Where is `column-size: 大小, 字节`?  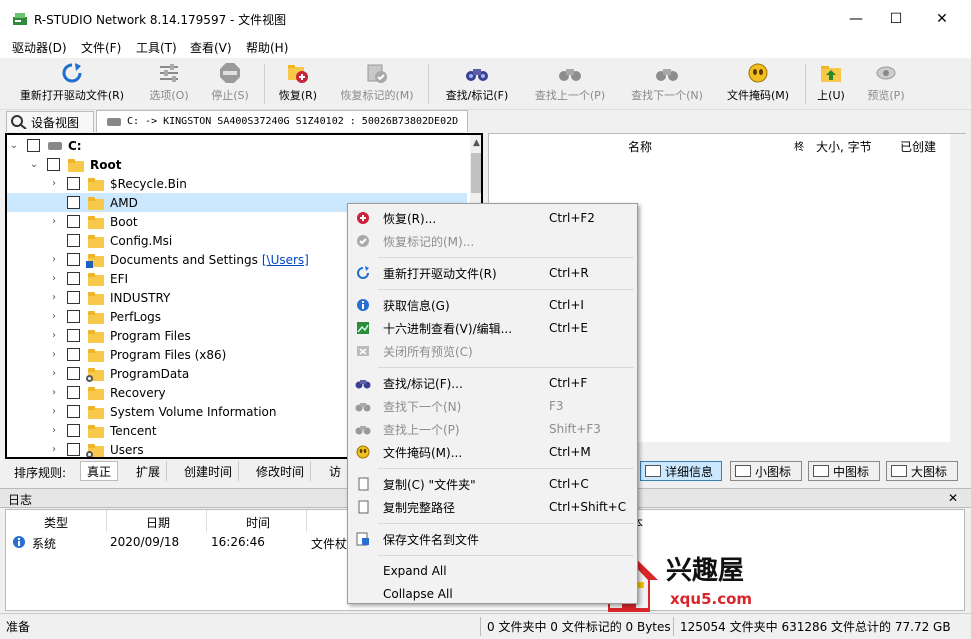
column-size: 大小, 字节 is located at coordinates (844, 146).